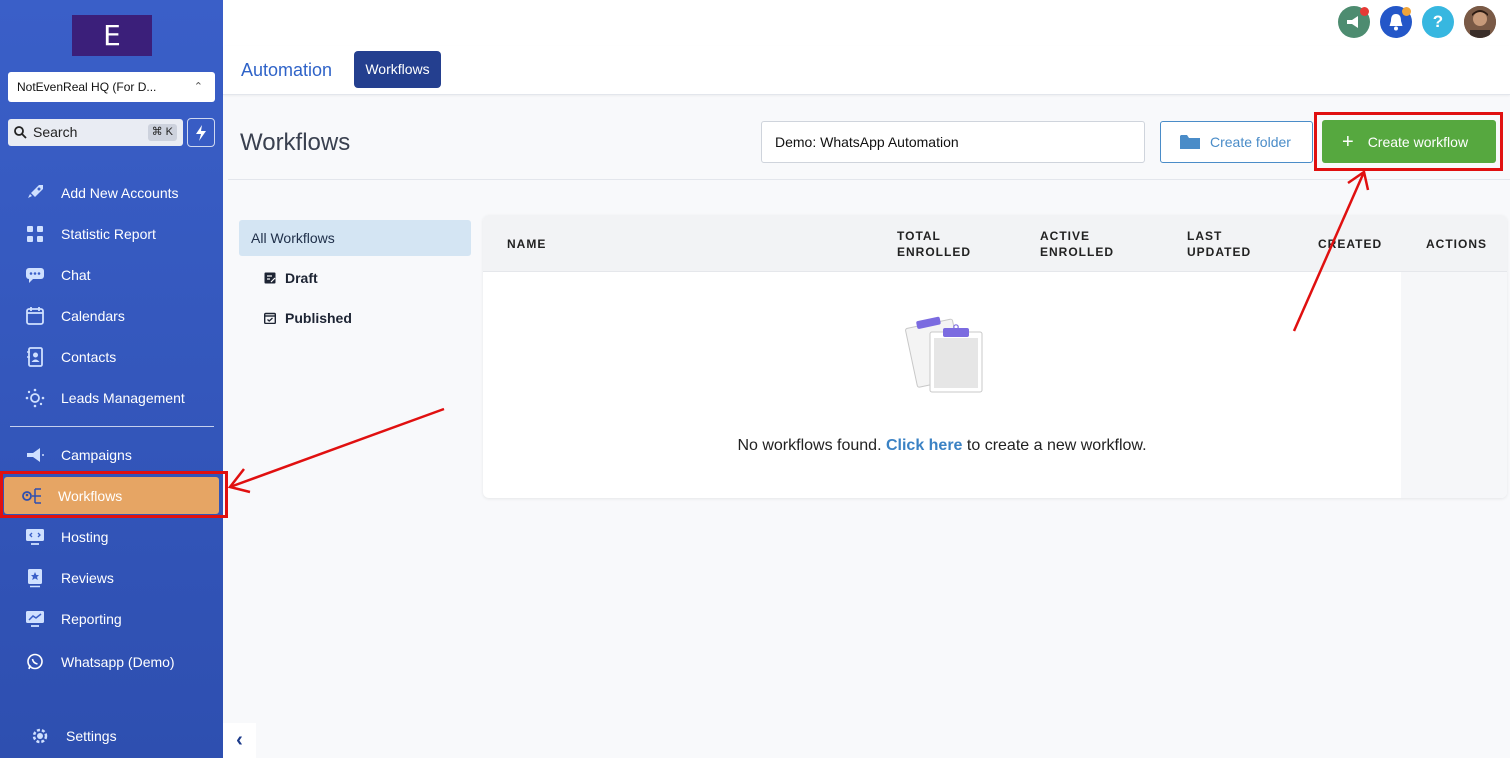  What do you see at coordinates (91, 619) in the screenshot?
I see `sidebar-item-label: Reporting` at bounding box center [91, 619].